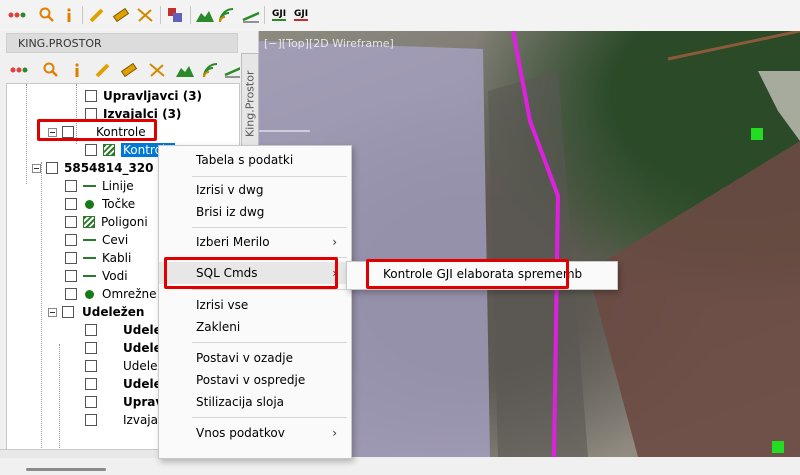 The height and width of the screenshot is (475, 800). Describe the element at coordinates (99, 186) in the screenshot. I see `tree-item: Linije` at that location.